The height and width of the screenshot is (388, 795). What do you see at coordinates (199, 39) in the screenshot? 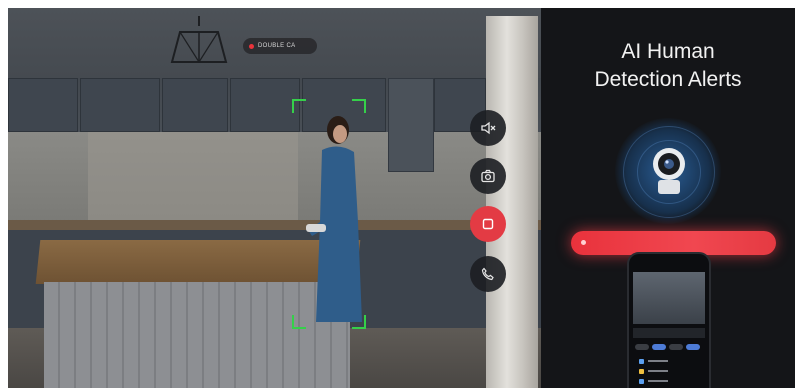
I see `pendant-lamp` at bounding box center [199, 39].